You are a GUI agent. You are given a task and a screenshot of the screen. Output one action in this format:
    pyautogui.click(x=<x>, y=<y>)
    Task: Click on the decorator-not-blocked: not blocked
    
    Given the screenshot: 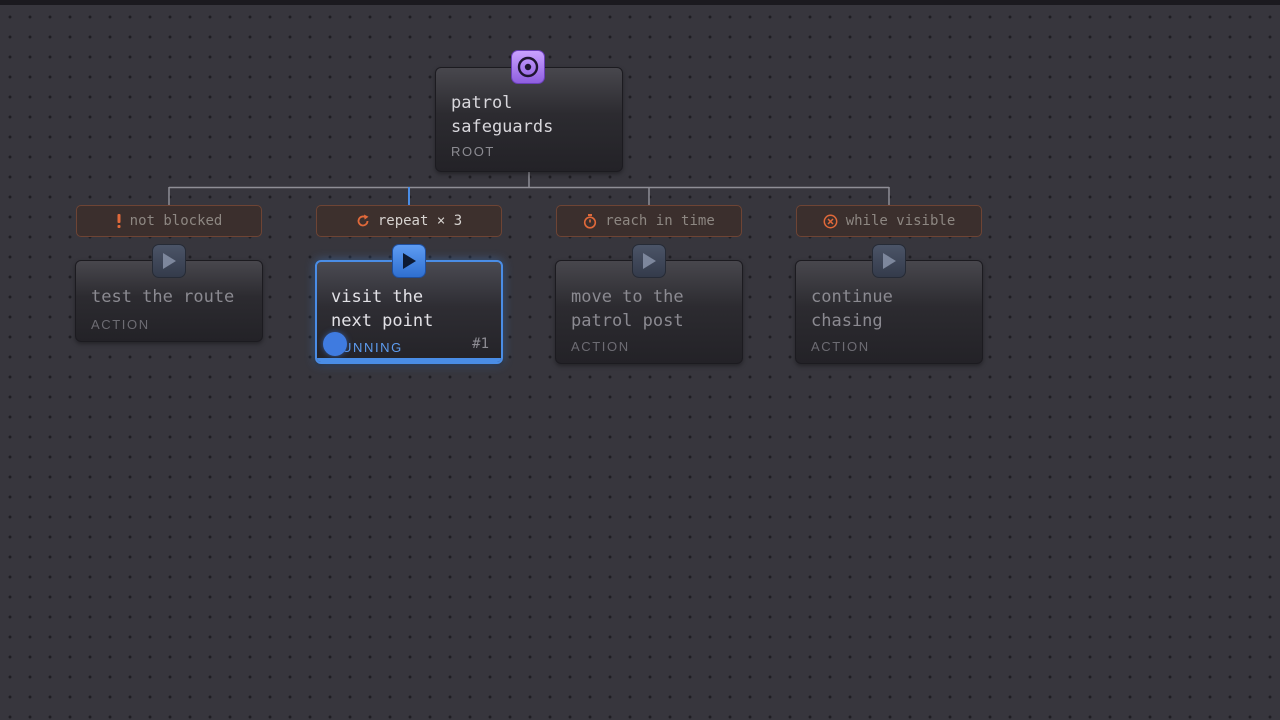 What is the action you would take?
    pyautogui.click(x=169, y=221)
    